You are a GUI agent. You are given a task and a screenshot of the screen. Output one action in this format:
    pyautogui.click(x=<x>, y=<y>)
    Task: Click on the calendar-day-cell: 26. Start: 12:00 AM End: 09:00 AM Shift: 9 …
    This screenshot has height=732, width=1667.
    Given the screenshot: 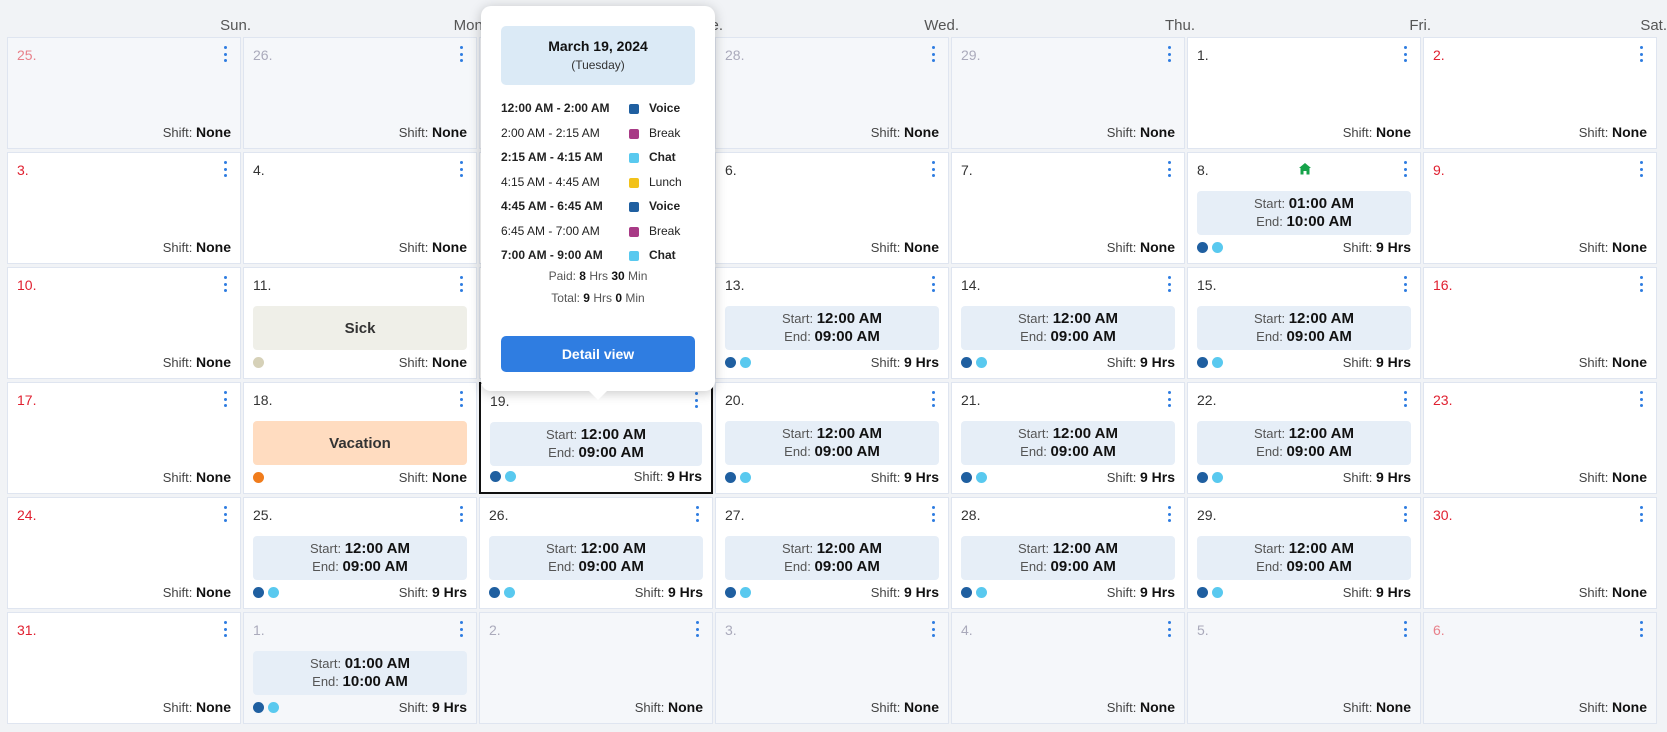 What is the action you would take?
    pyautogui.click(x=596, y=553)
    